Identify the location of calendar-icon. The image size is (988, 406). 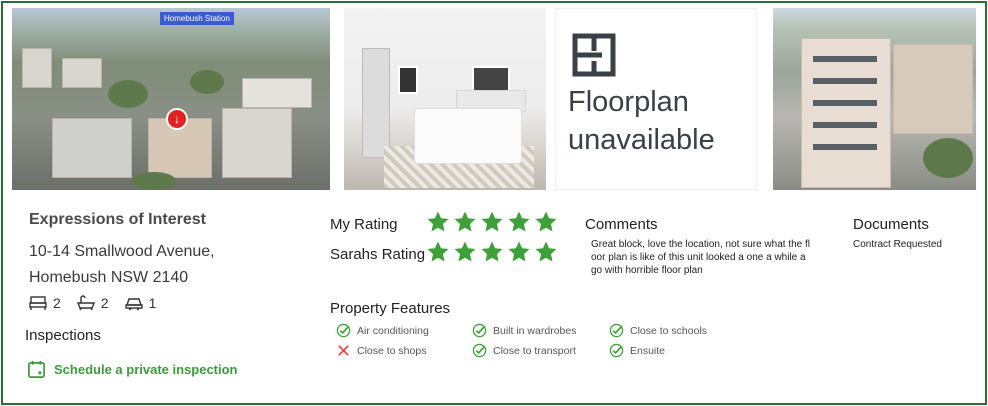
(36, 369).